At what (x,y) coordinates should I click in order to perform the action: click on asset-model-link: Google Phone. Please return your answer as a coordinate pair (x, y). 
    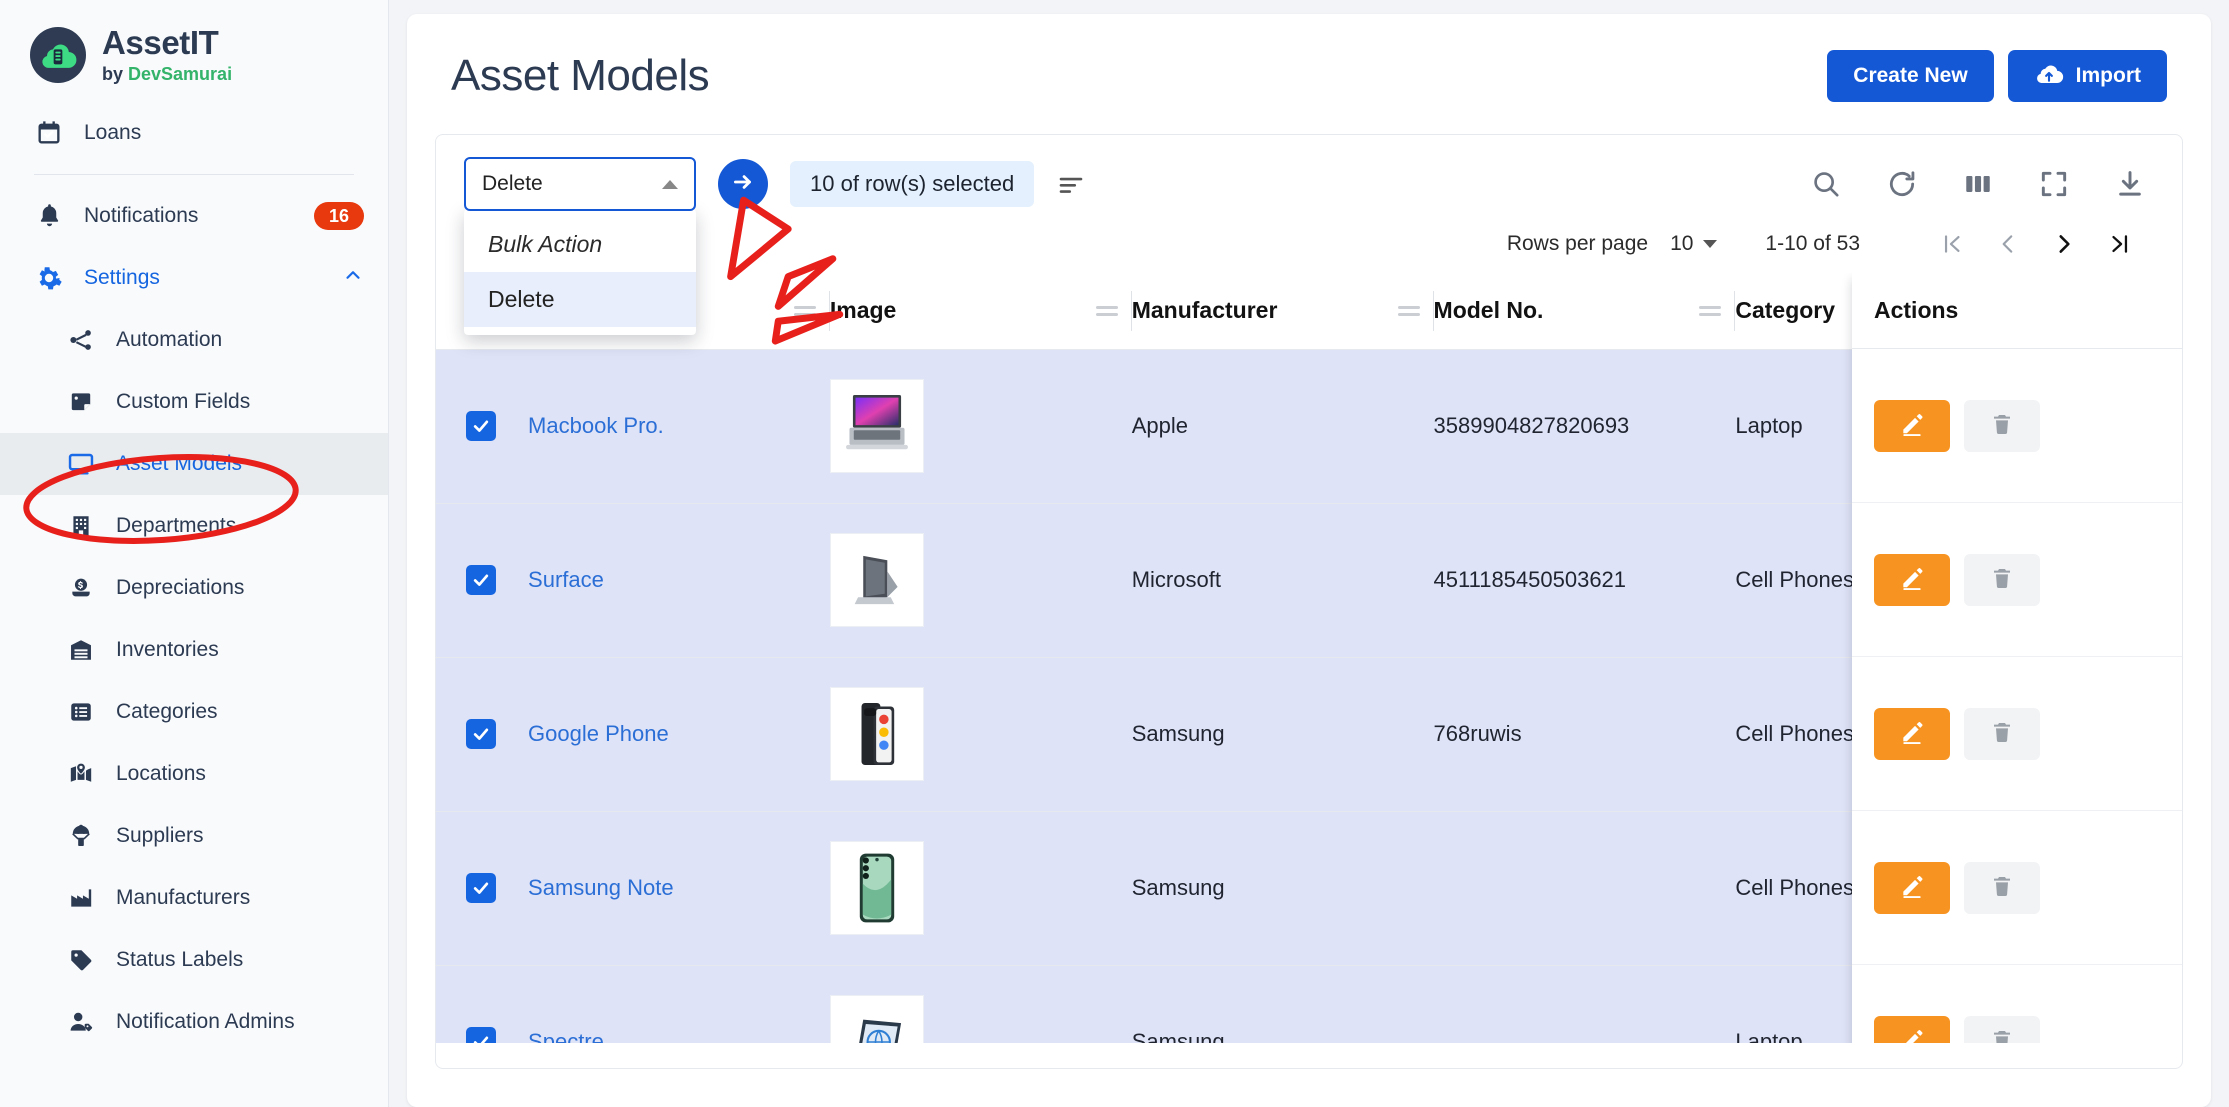
    Looking at the image, I should click on (598, 733).